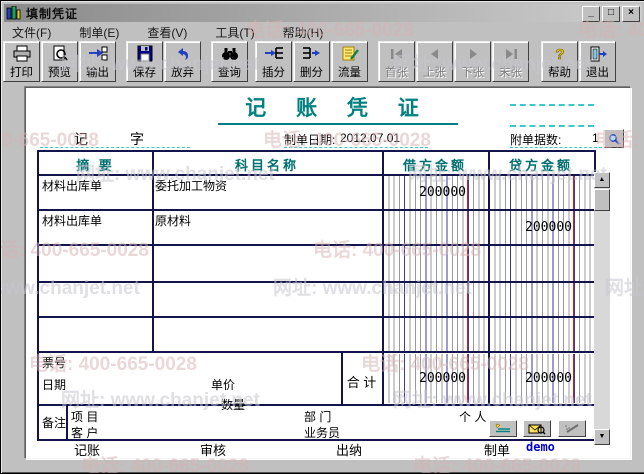 This screenshot has height=474, width=644. Describe the element at coordinates (54, 363) in the screenshot. I see `ticket-label: 票号` at that location.